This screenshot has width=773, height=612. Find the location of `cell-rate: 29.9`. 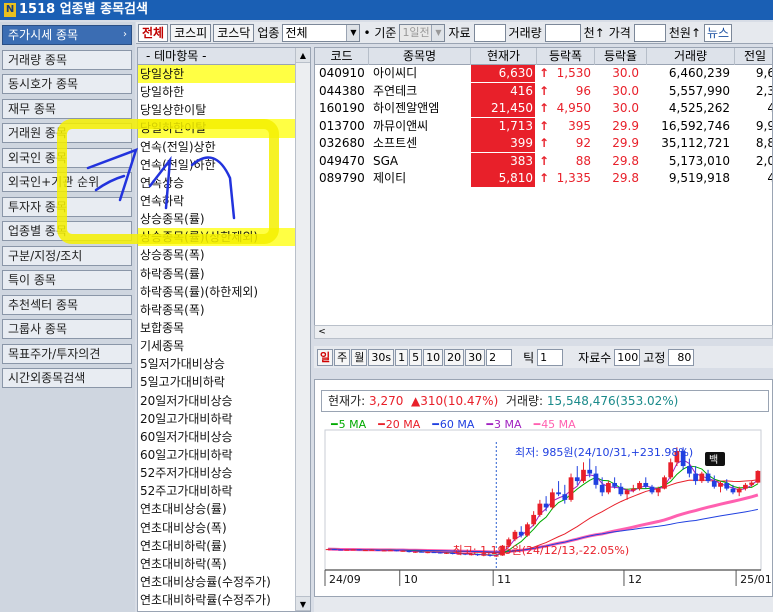

cell-rate: 29.9 is located at coordinates (625, 143).